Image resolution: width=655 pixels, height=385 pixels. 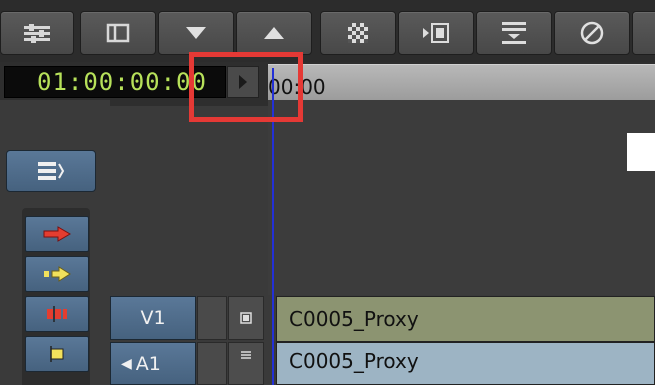 I want to click on yellow-segment-icon, so click(x=57, y=354).